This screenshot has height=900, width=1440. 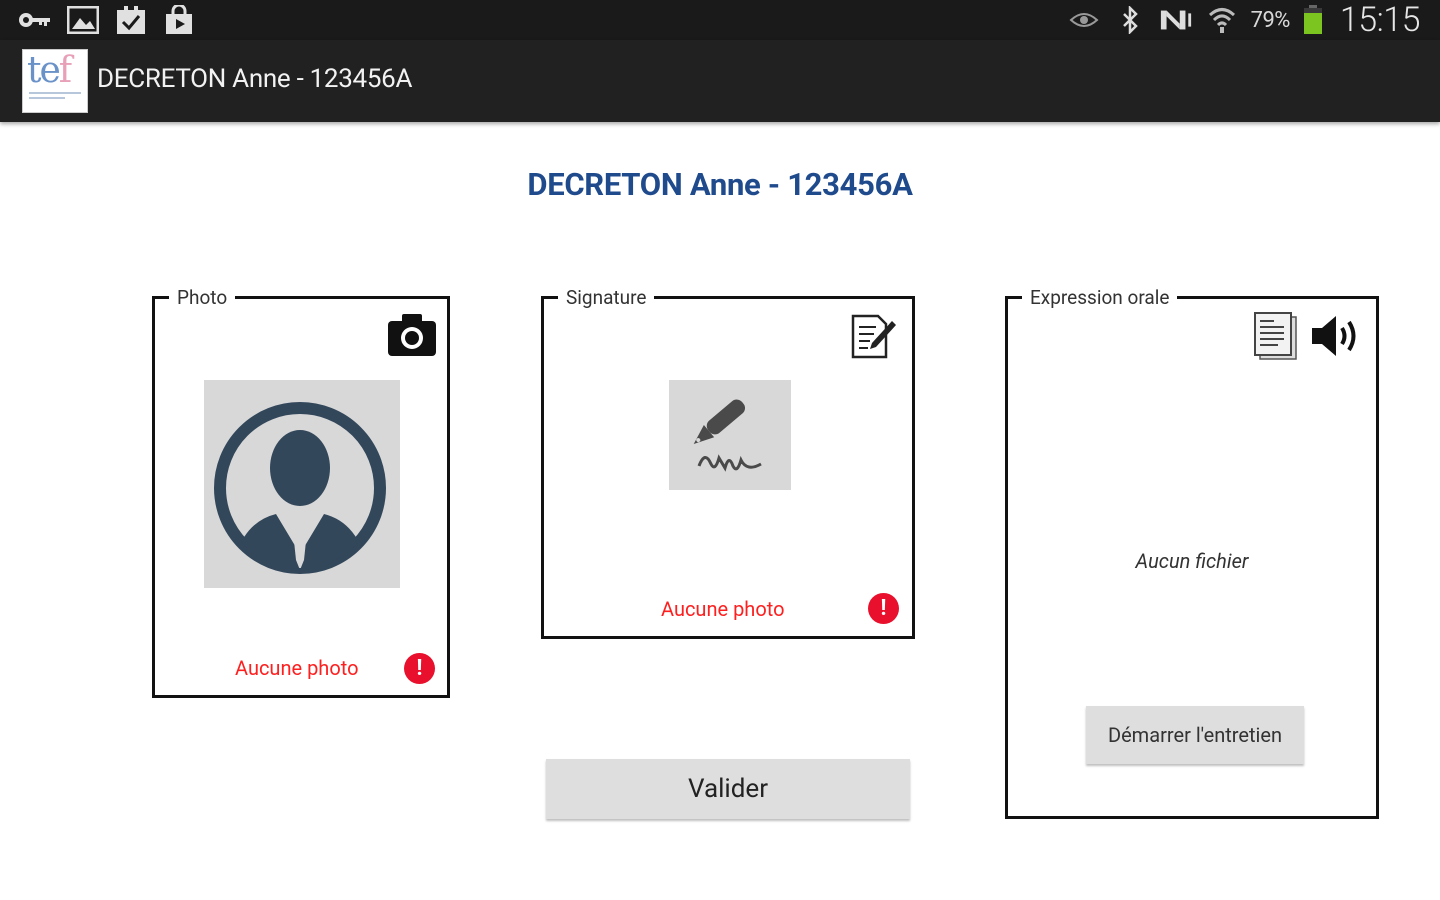 What do you see at coordinates (35, 20) in the screenshot?
I see `key-icon` at bounding box center [35, 20].